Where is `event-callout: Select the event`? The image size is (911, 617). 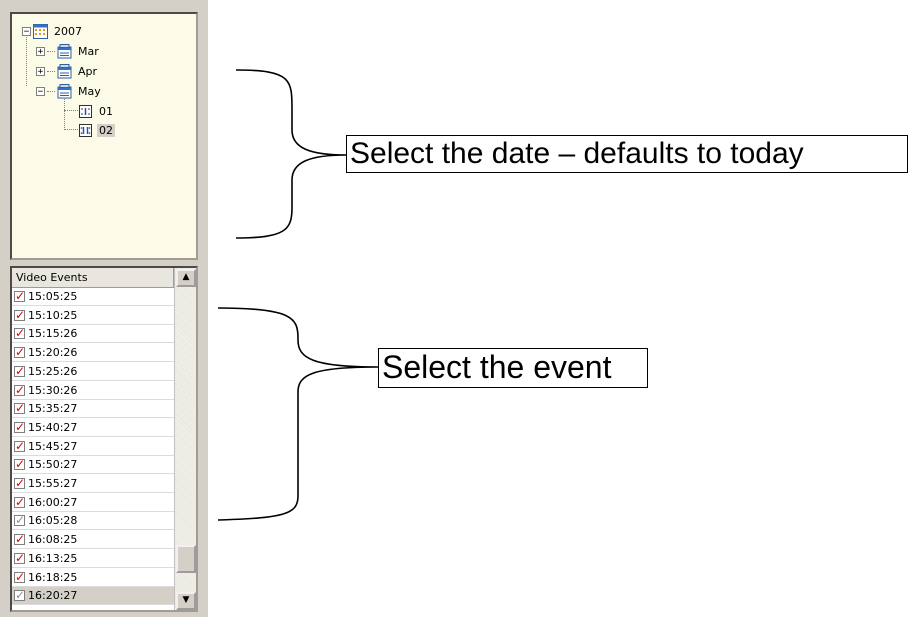
event-callout: Select the event is located at coordinates (513, 368).